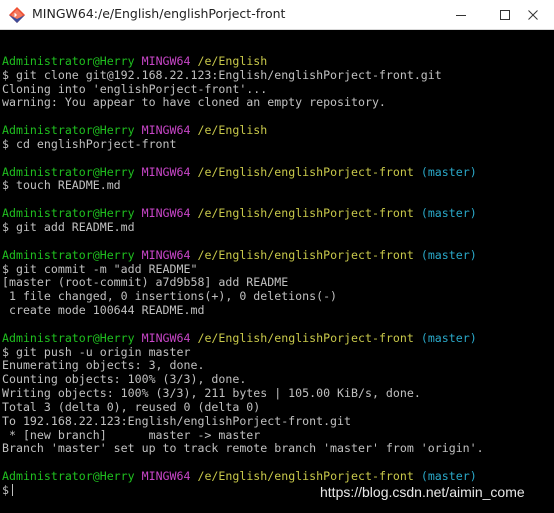  Describe the element at coordinates (5, 490) in the screenshot. I see `input-prompt: $` at that location.